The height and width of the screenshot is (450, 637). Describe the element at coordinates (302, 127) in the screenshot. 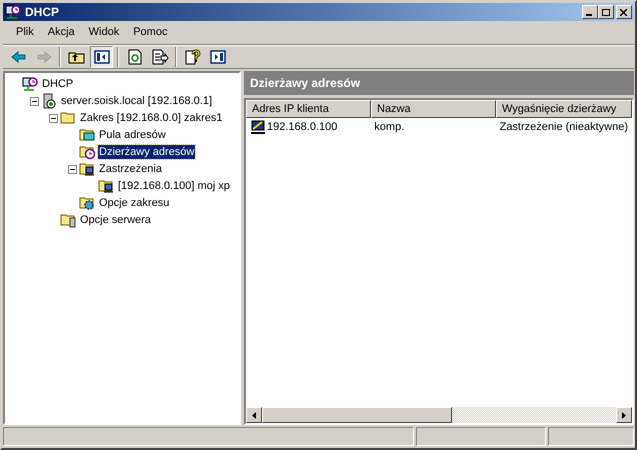

I see `table-cell-text: 192.168.0.100` at that location.